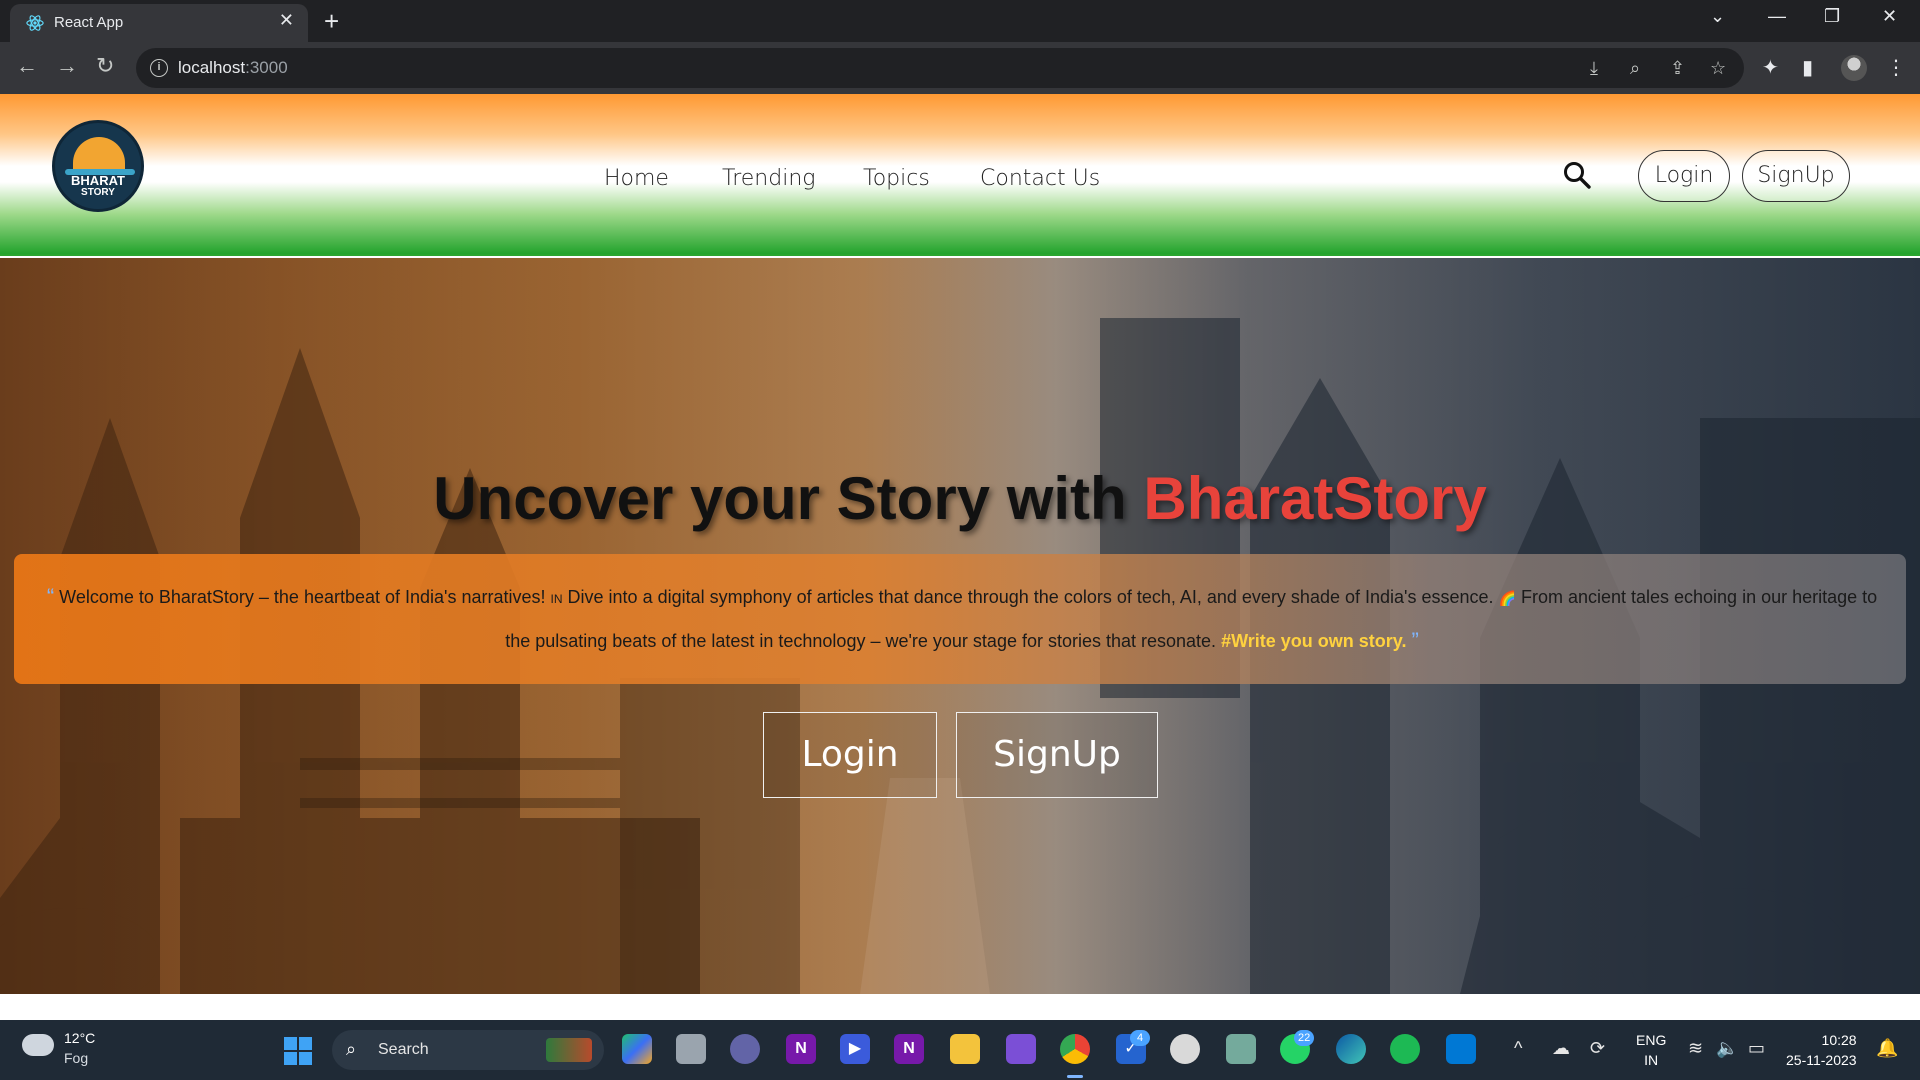  Describe the element at coordinates (850, 755) in the screenshot. I see `hero-login-button: Login` at that location.